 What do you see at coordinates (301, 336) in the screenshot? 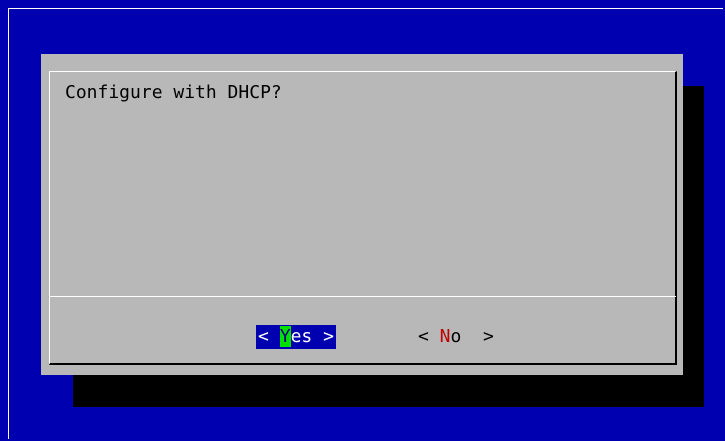
I see `yes-button-rest: es` at bounding box center [301, 336].